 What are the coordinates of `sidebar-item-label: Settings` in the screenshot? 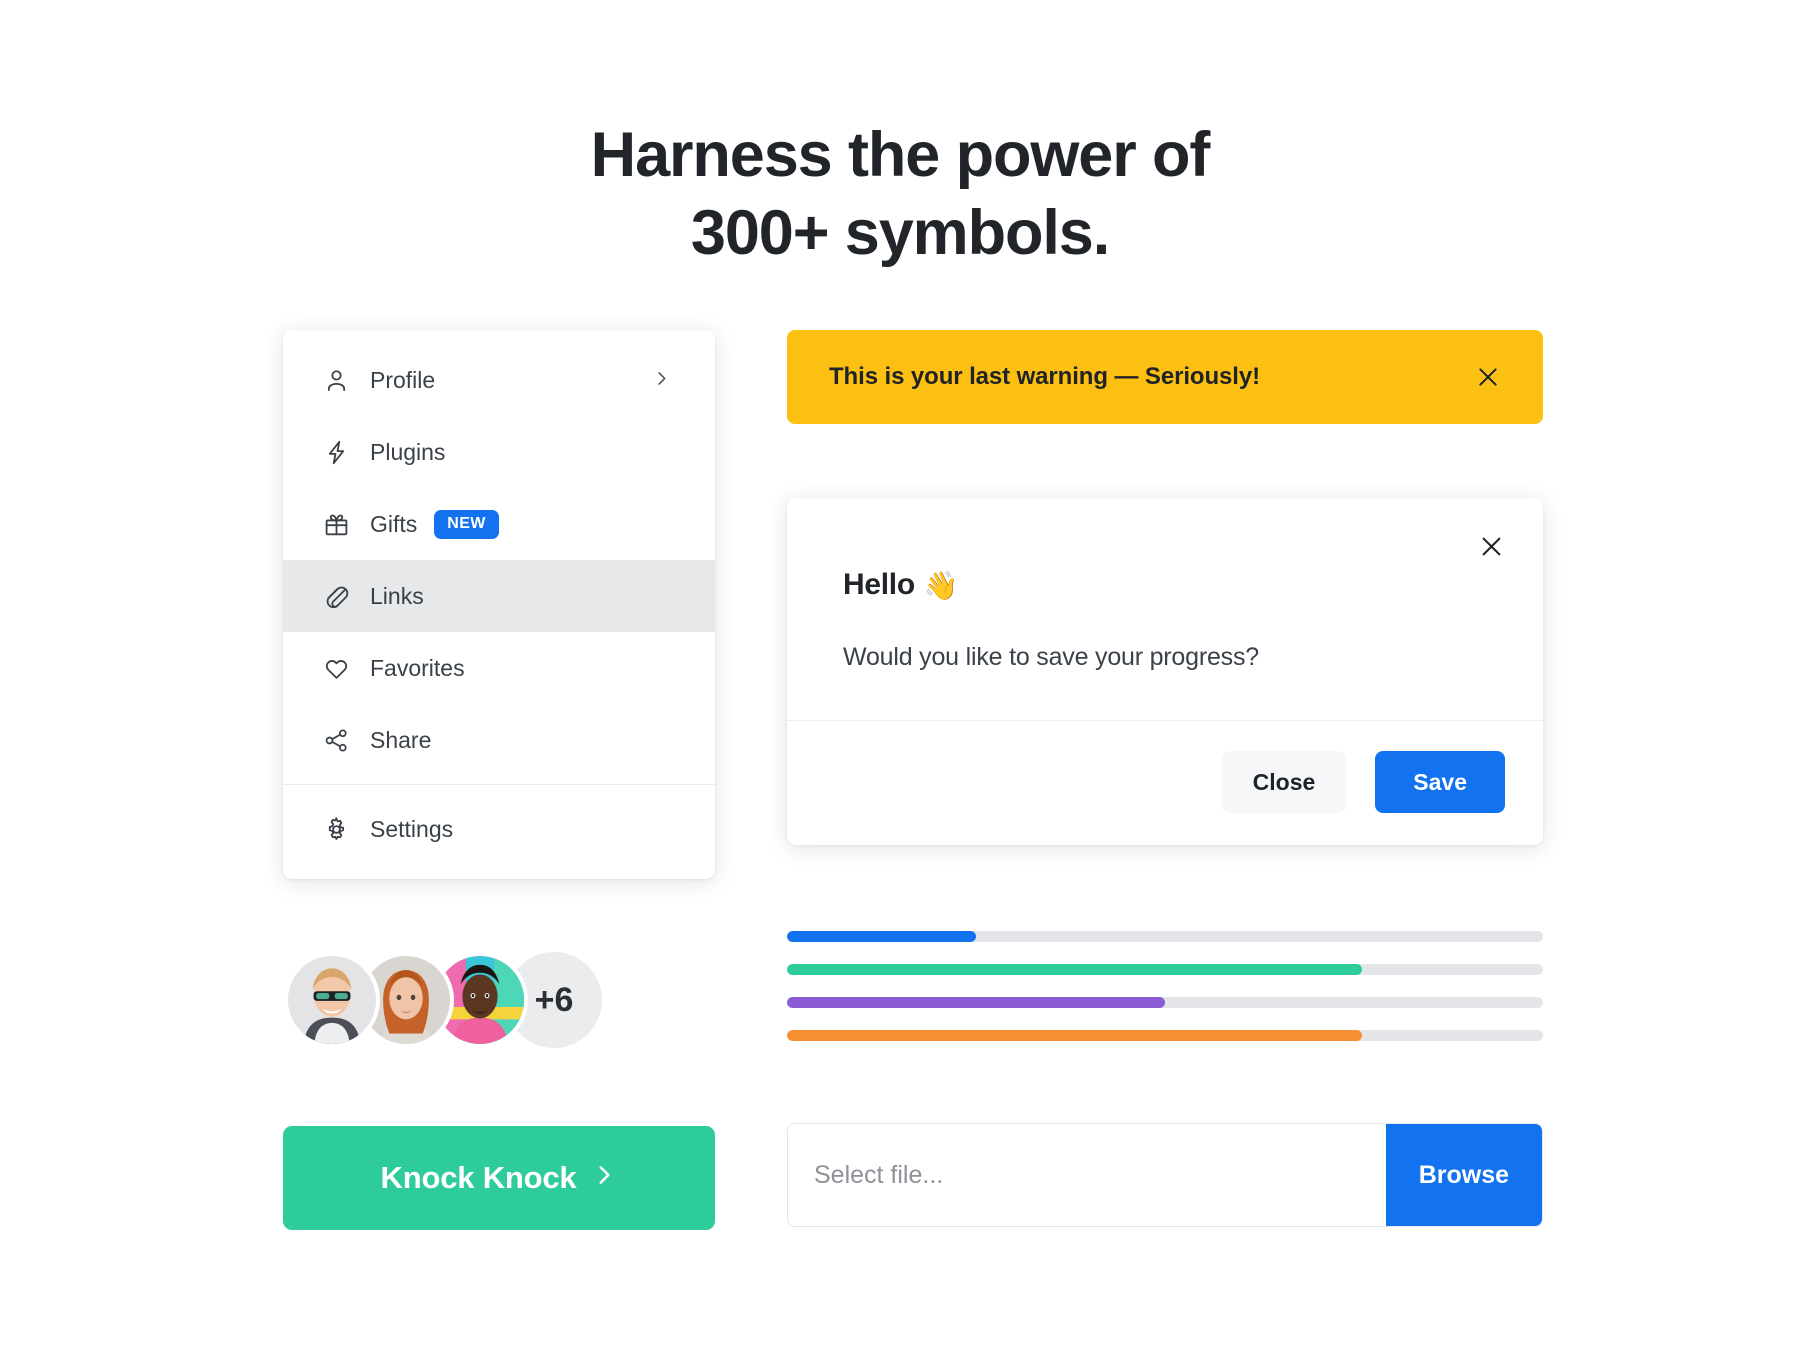 It's located at (412, 828).